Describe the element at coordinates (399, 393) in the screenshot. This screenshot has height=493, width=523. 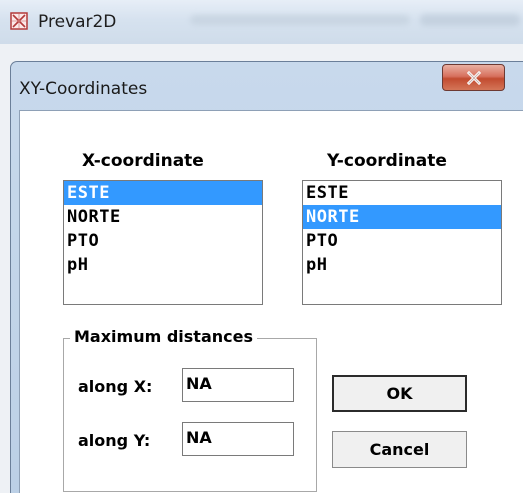
I see `ok-button: OK` at that location.